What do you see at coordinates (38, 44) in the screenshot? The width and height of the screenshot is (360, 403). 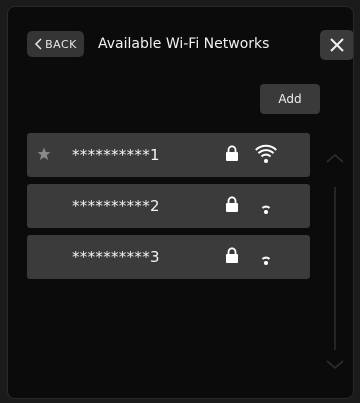 I see `chevron-left-icon` at bounding box center [38, 44].